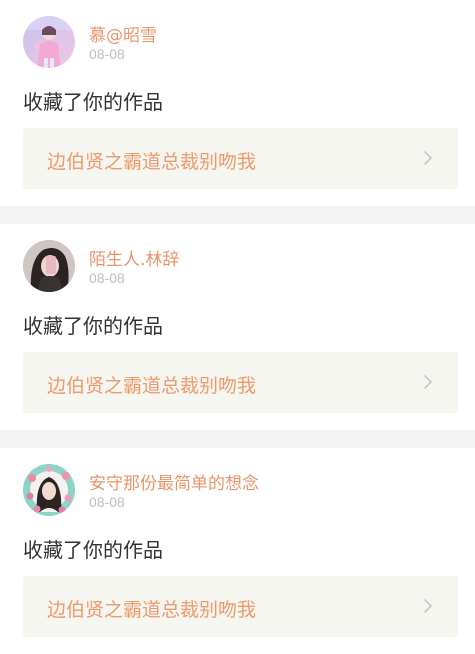 The height and width of the screenshot is (654, 475). I want to click on username: 陌生人.林辞, so click(134, 257).